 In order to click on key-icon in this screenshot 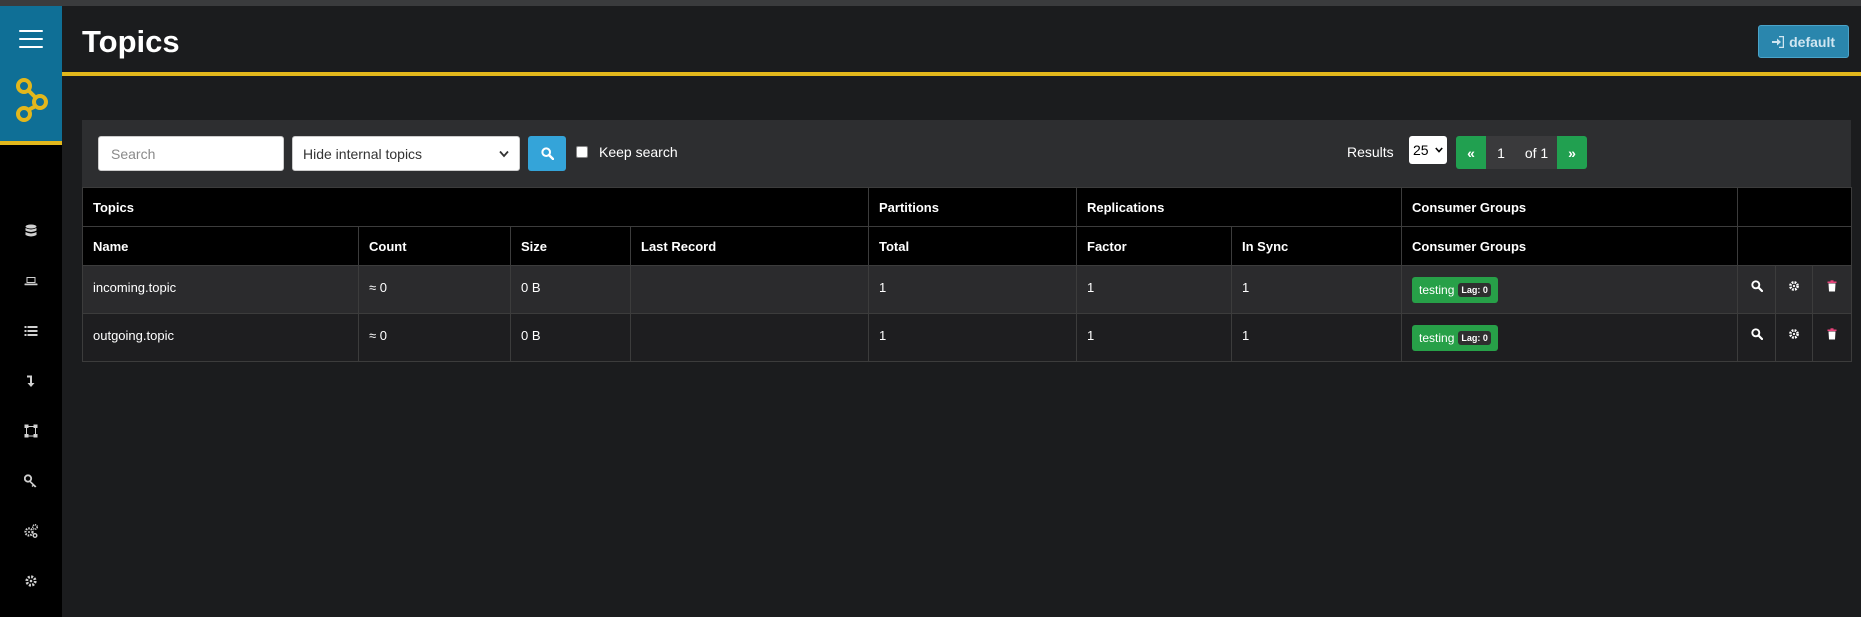, I will do `click(30, 481)`.